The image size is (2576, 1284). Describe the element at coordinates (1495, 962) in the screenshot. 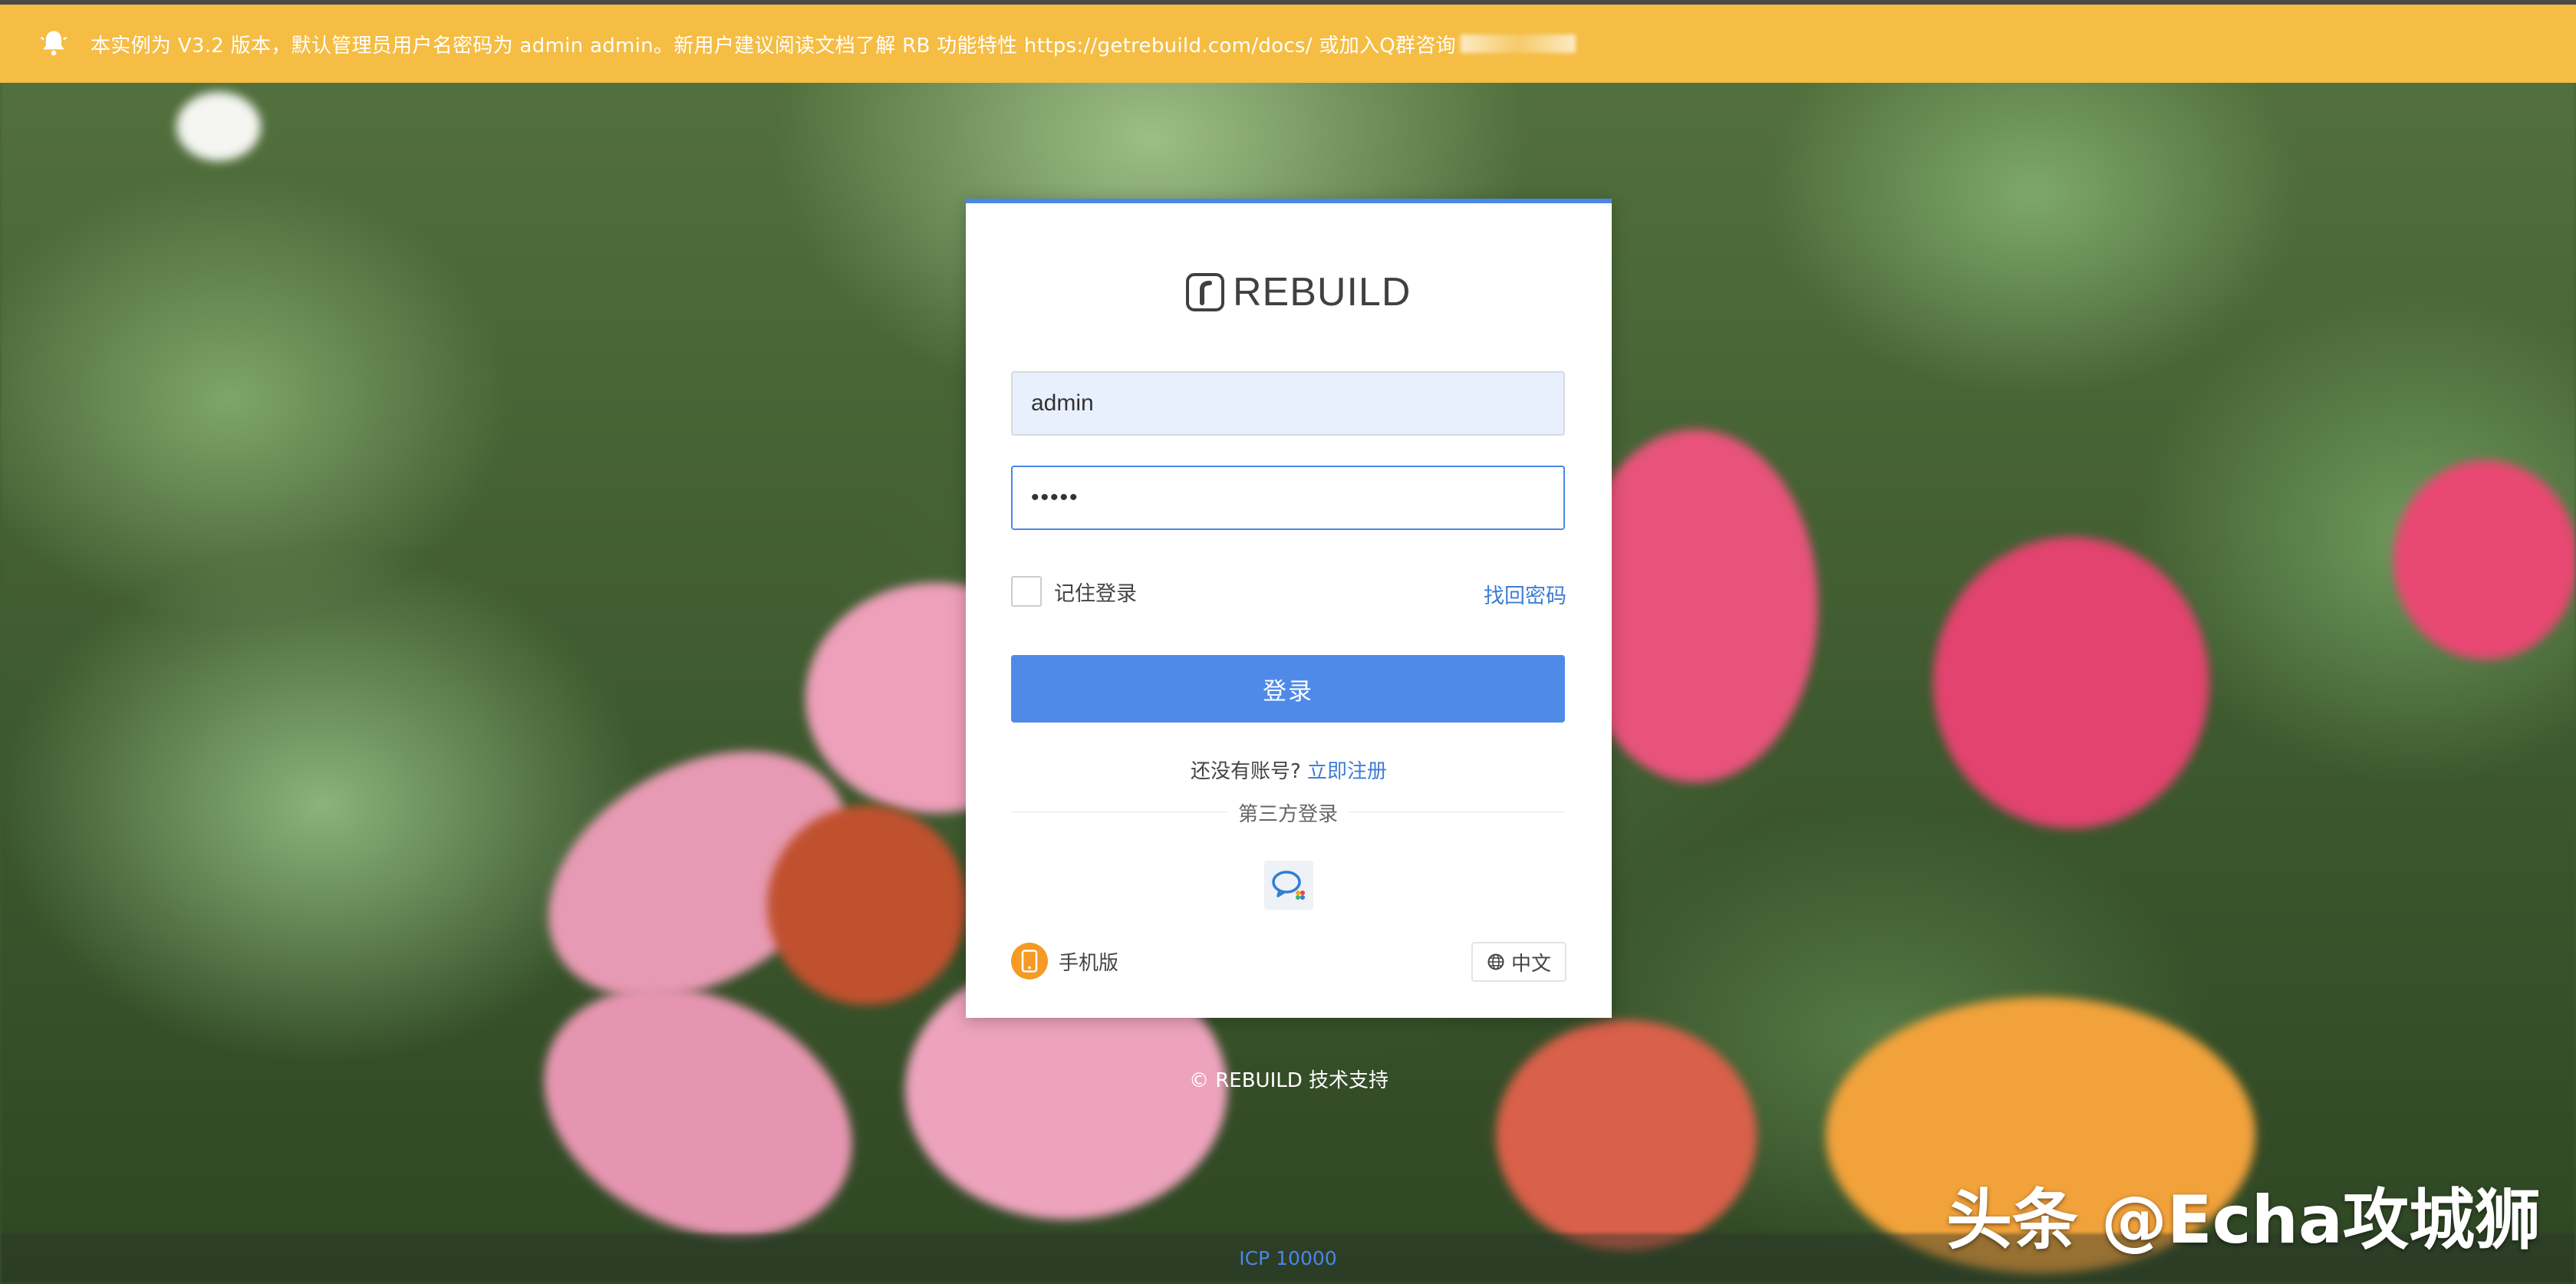

I see `globe-icon` at that location.